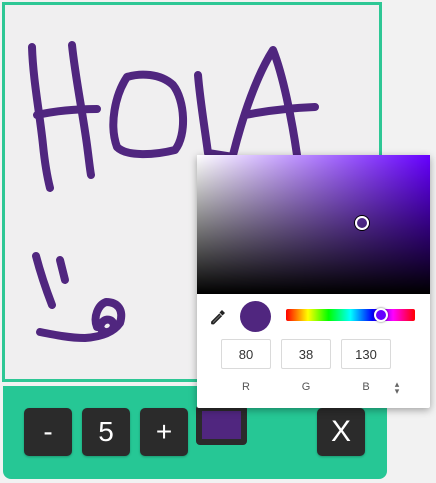 Image resolution: width=436 pixels, height=483 pixels. I want to click on eyedropper-icon, so click(218, 317).